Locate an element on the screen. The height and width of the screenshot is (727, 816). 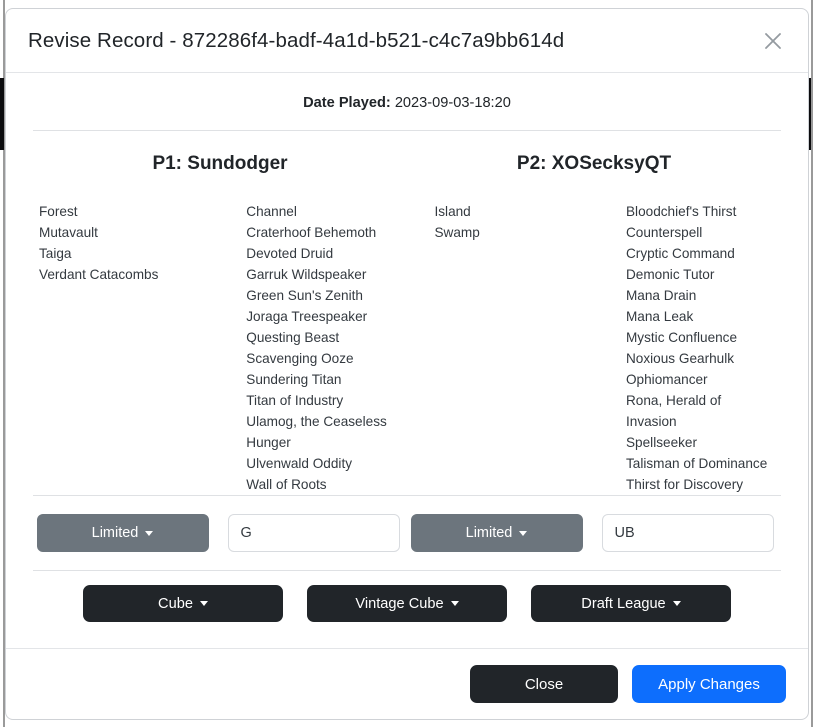
player1-heading: P1: Sundodger is located at coordinates (220, 163).